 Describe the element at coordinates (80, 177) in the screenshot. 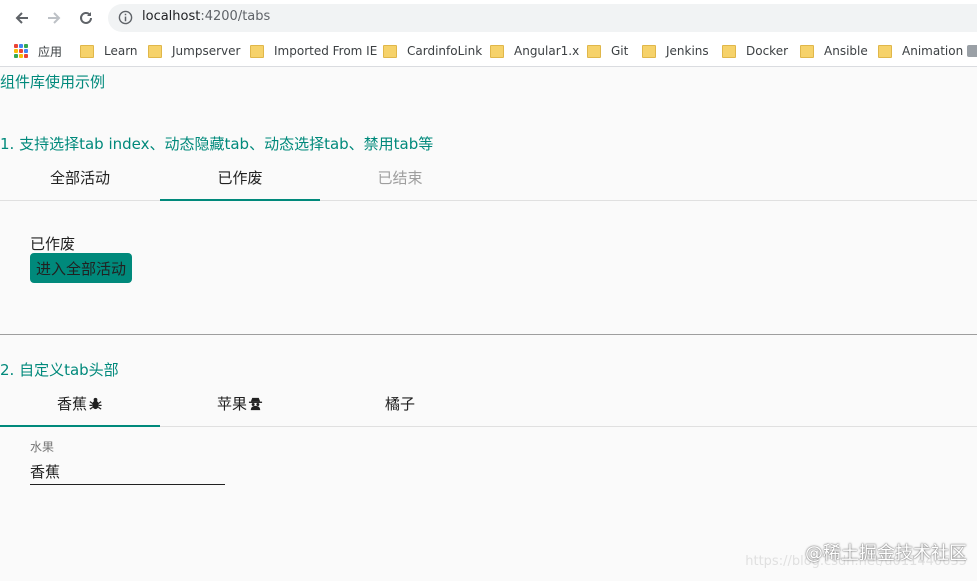

I see `tab-all-activities: 全部活动` at that location.